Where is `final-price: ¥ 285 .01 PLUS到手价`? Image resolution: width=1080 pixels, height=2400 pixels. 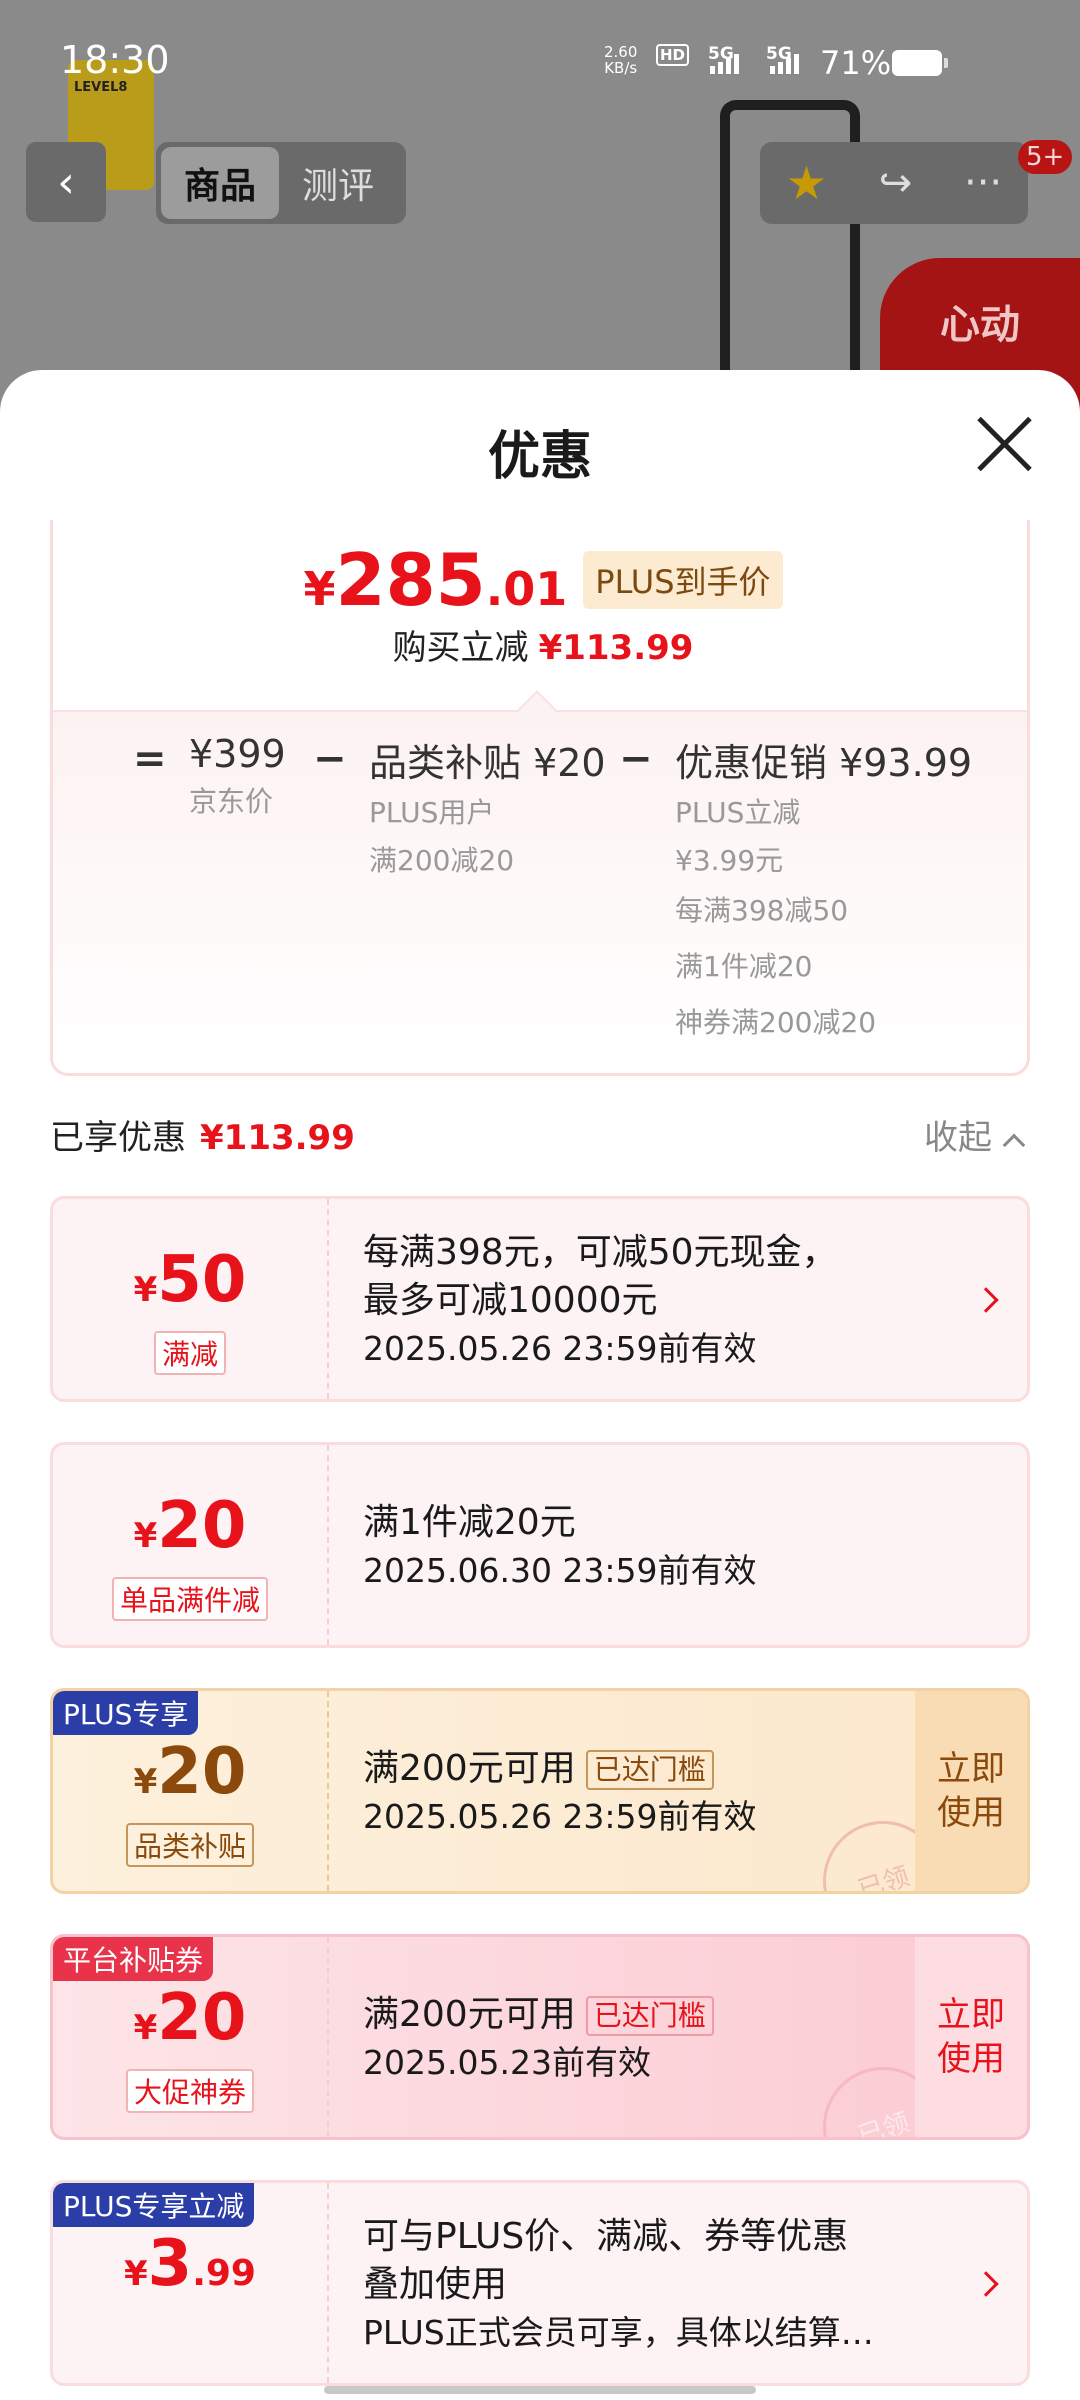
final-price: ¥ 285 .01 PLUS到手价 is located at coordinates (543, 580).